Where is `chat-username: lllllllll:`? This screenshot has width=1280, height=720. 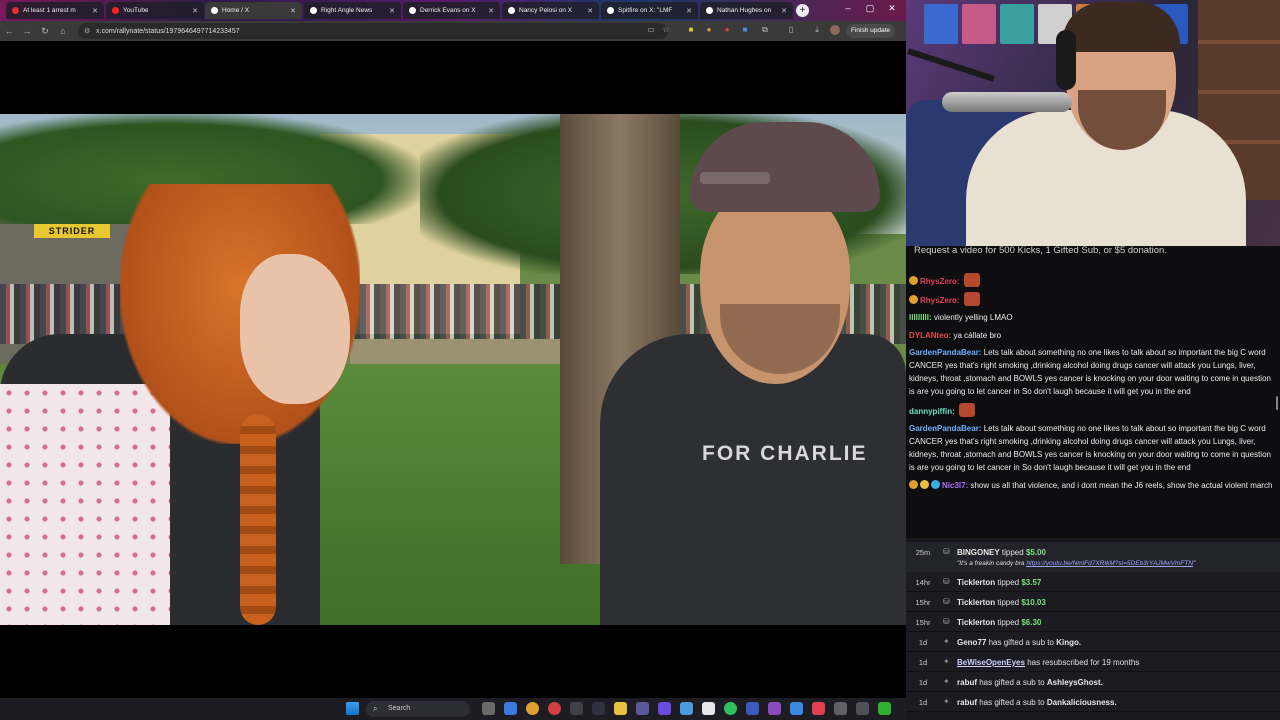 chat-username: lllllllll: is located at coordinates (920, 317).